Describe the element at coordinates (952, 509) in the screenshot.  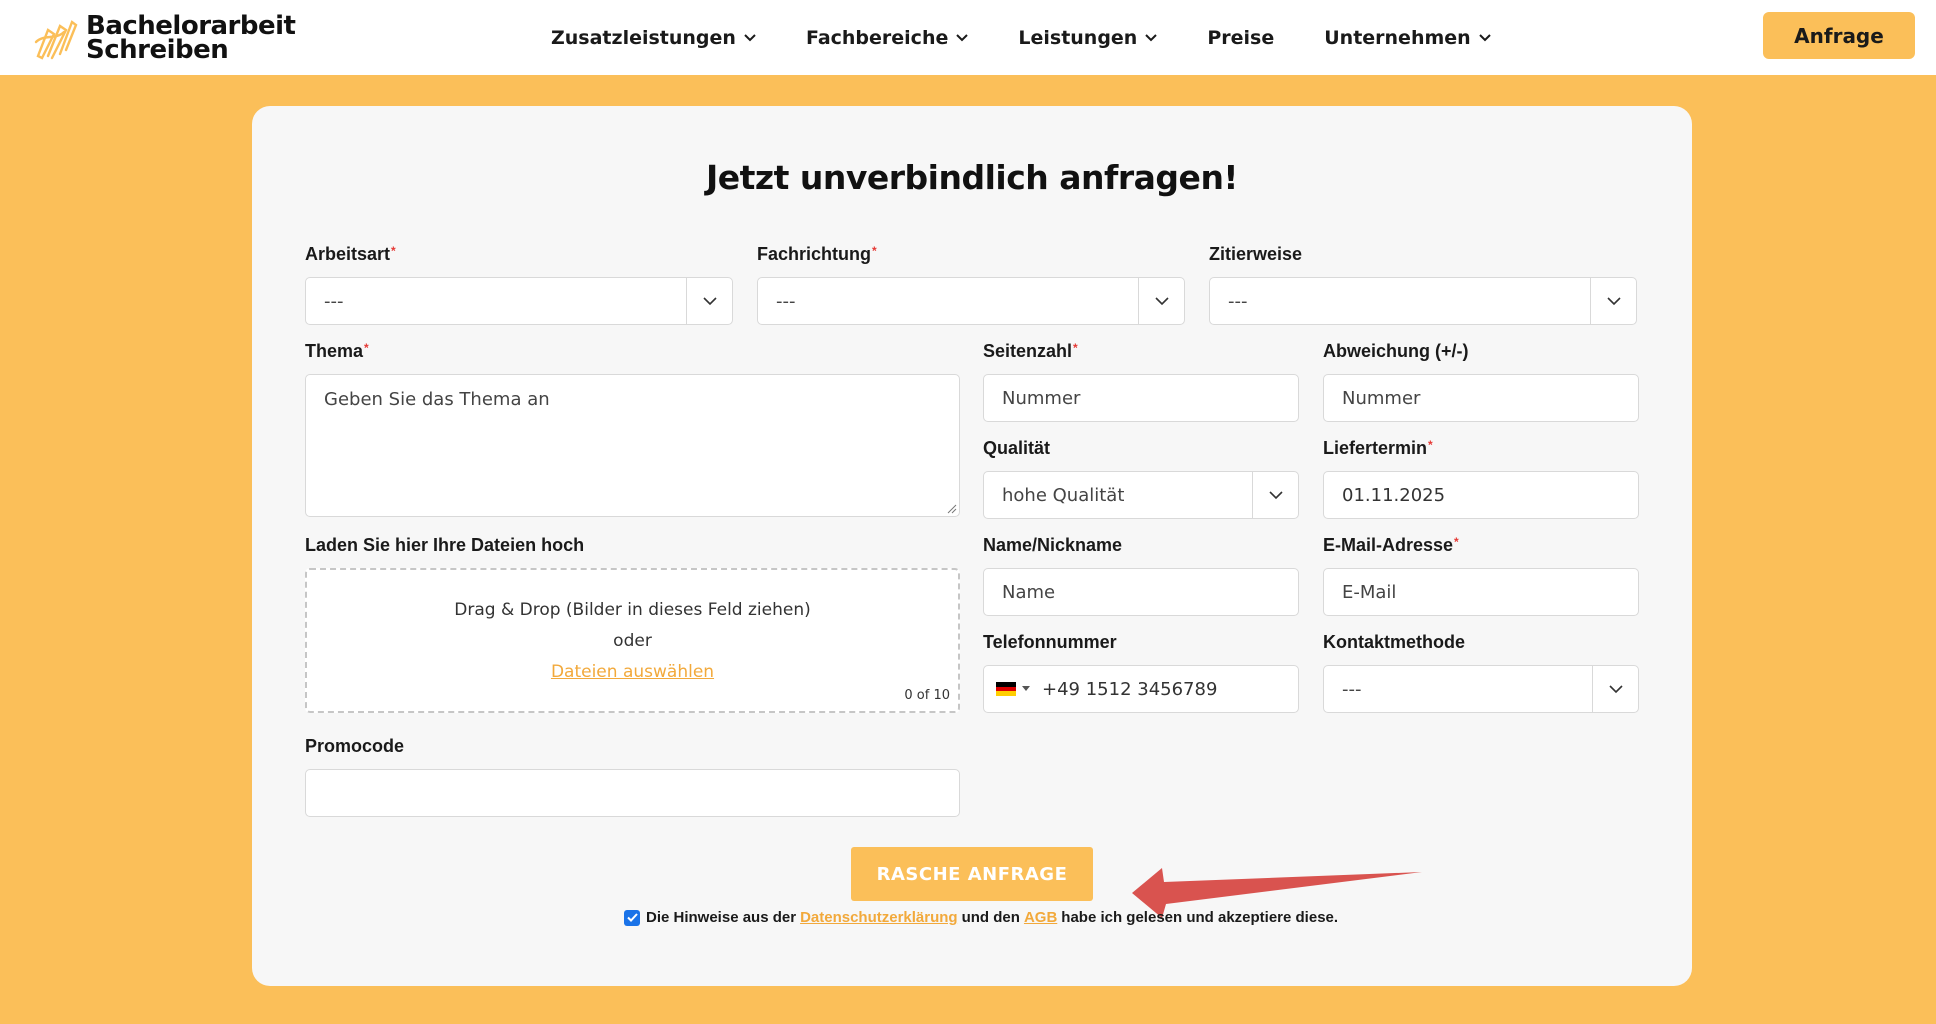
I see `resize-handle-icon` at that location.